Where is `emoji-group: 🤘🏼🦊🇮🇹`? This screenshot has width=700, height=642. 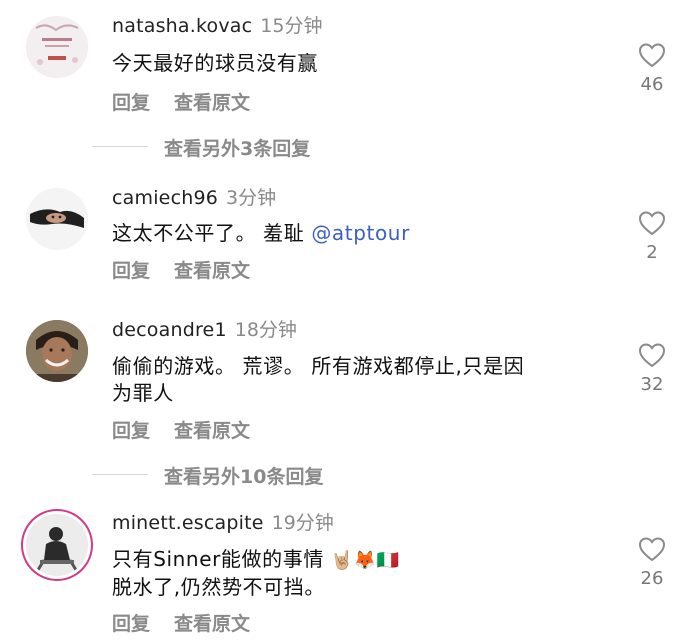
emoji-group: 🤘🏼🦊🇮🇹 is located at coordinates (365, 560).